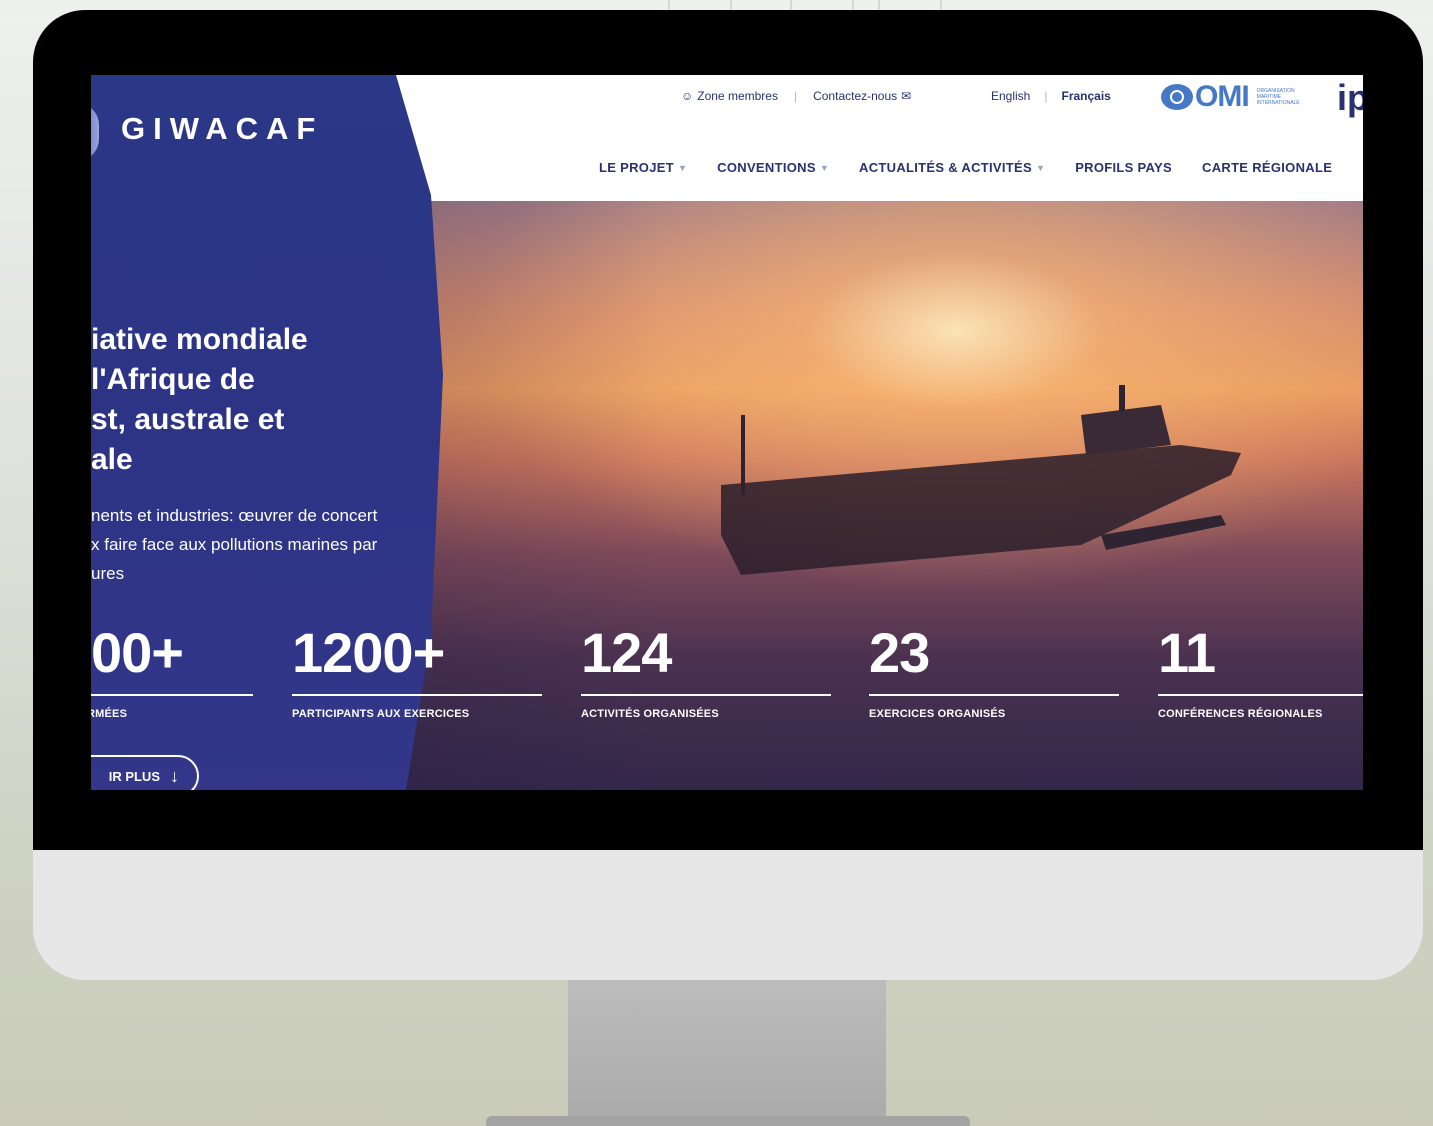 This screenshot has width=1433, height=1126. What do you see at coordinates (1187, 652) in the screenshot?
I see `stat-value: 11` at bounding box center [1187, 652].